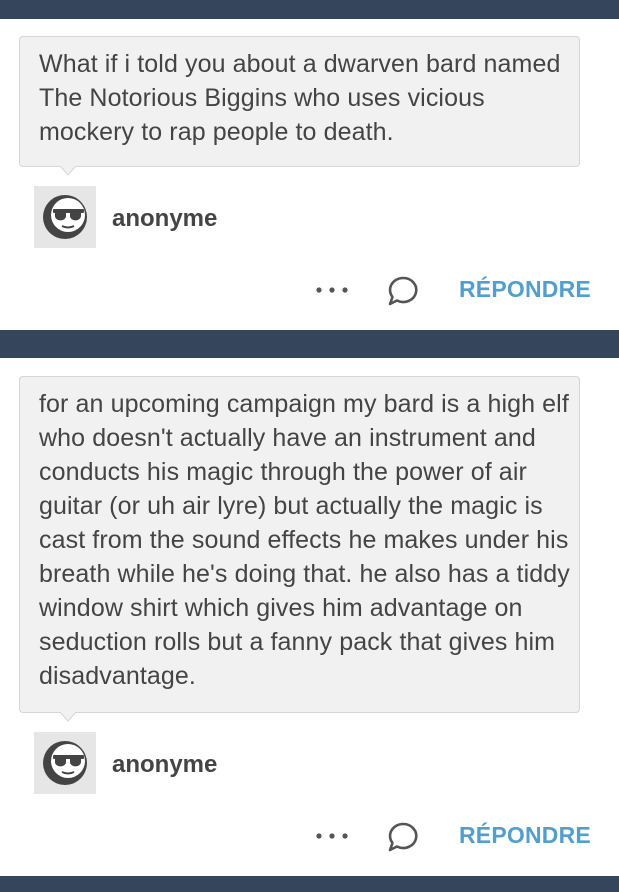  Describe the element at coordinates (309, 344) in the screenshot. I see `post-divider-bar` at that location.